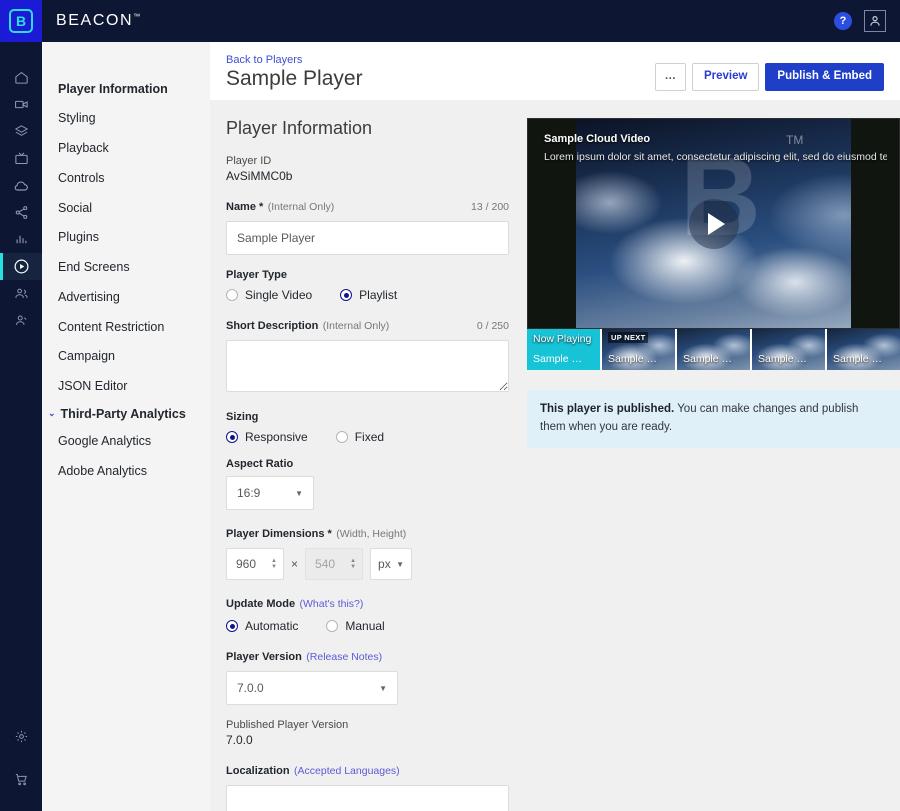 This screenshot has height=811, width=900. What do you see at coordinates (301, 207) in the screenshot?
I see `name-sublabel: (Internal Only)` at bounding box center [301, 207].